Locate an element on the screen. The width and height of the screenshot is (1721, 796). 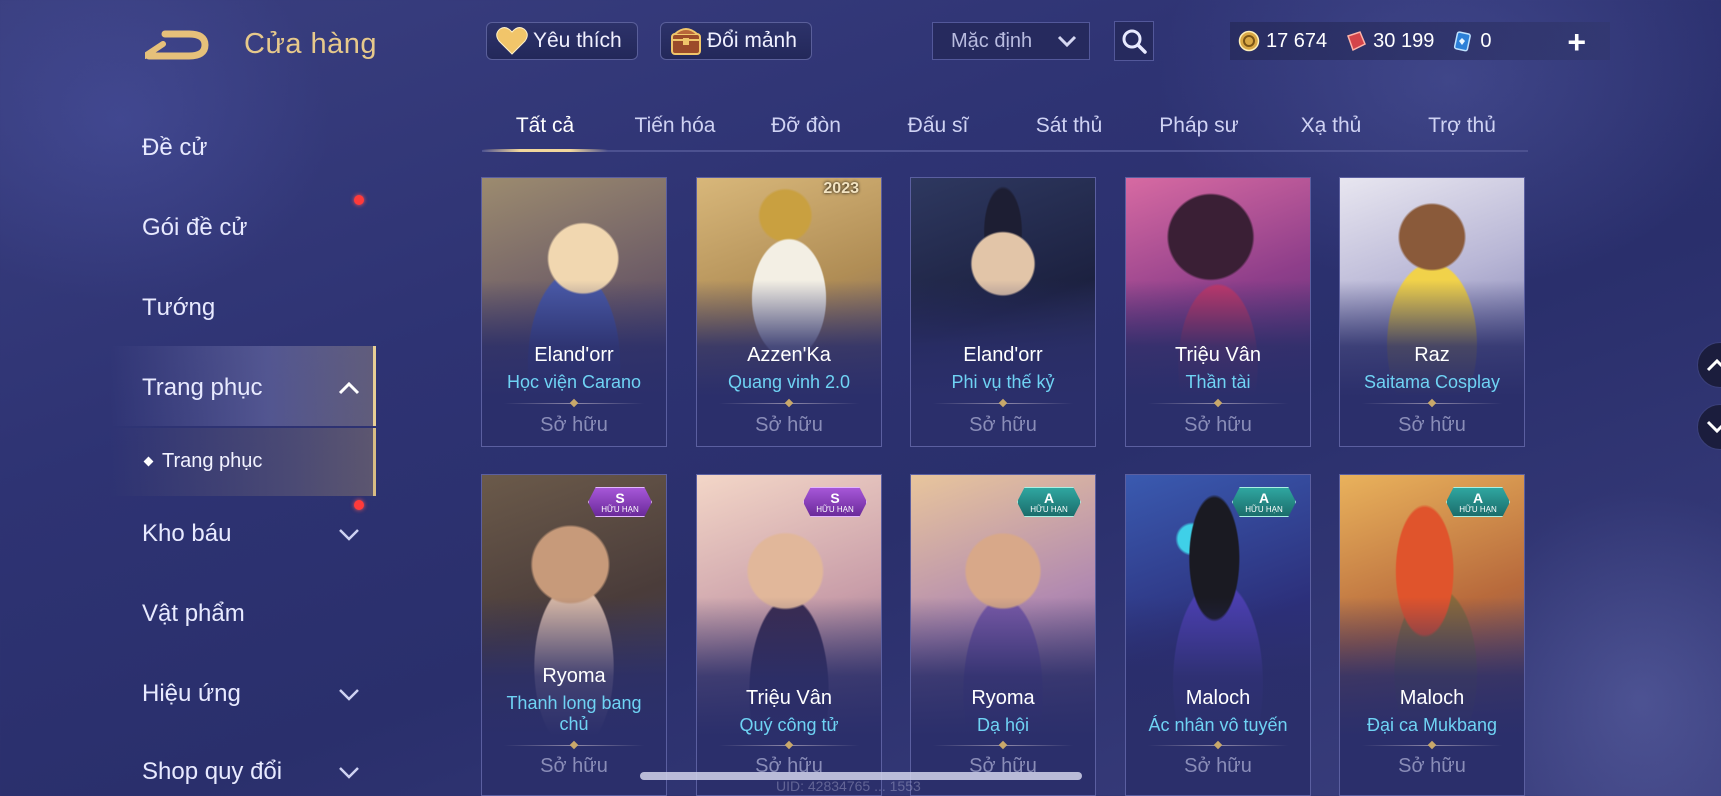
diamond-bullet-icon is located at coordinates (148, 461).